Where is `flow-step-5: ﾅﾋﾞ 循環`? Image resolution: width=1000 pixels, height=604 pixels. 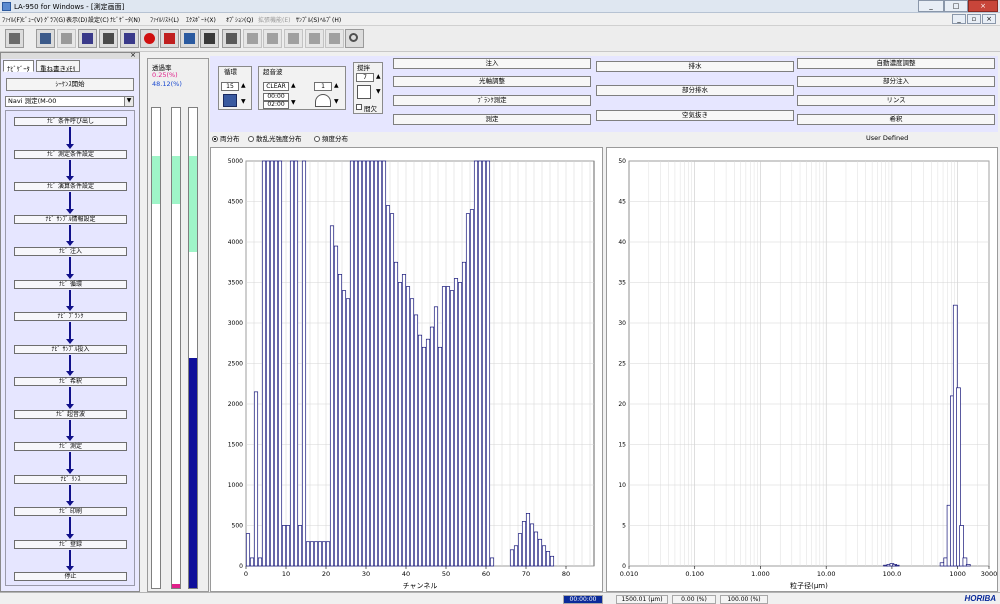 flow-step-5: ﾅﾋﾞ 循環 is located at coordinates (70, 284).